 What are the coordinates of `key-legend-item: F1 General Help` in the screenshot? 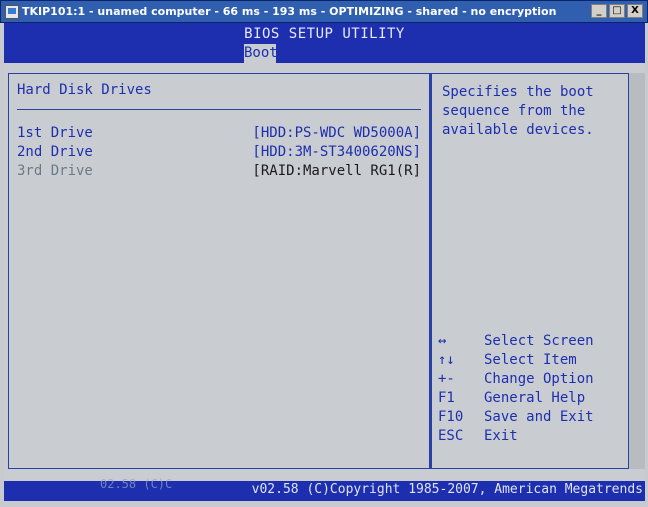 It's located at (529, 399).